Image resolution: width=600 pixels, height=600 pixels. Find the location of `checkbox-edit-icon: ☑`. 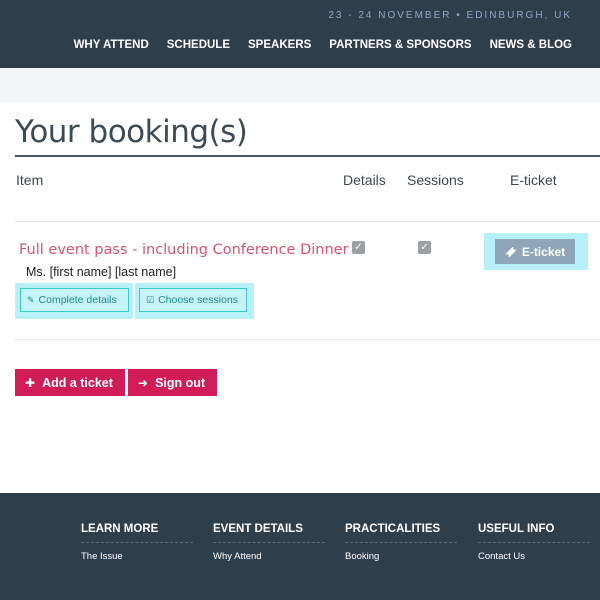

checkbox-edit-icon: ☑ is located at coordinates (150, 299).